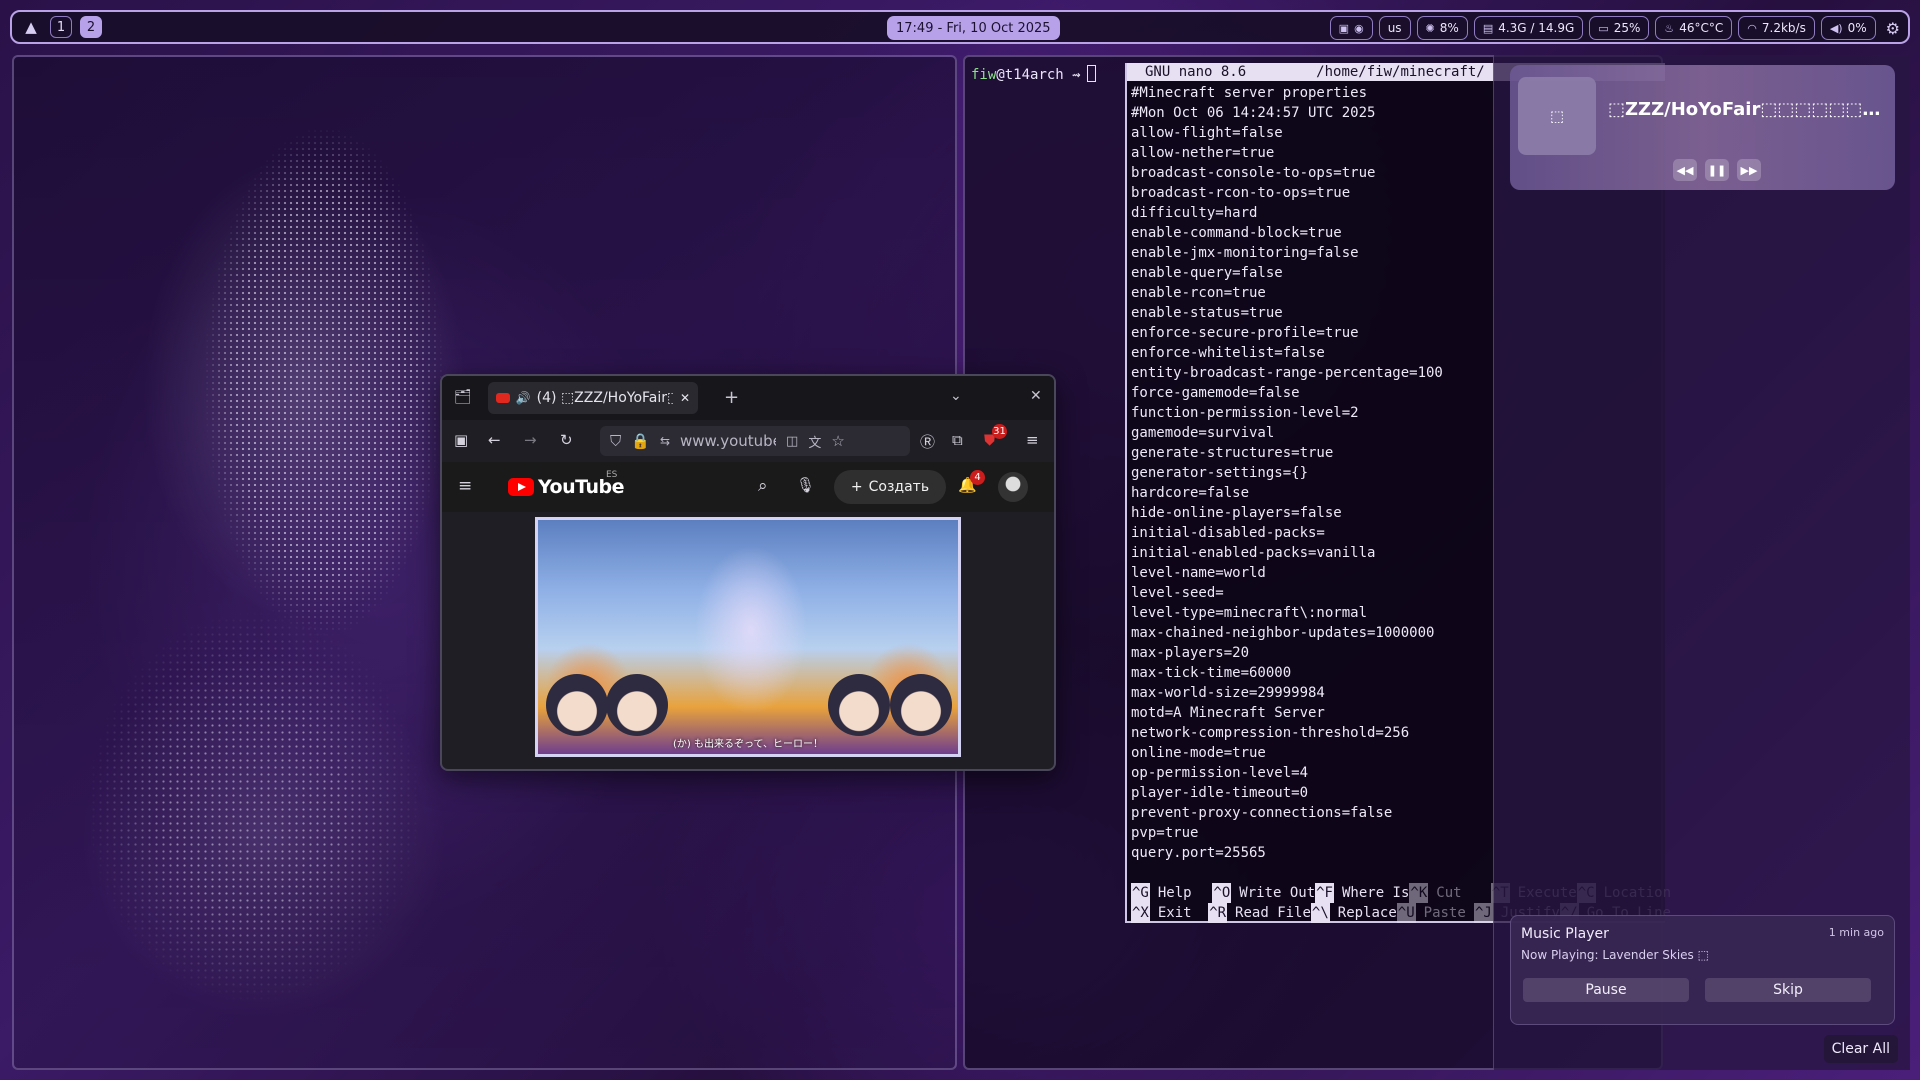 This screenshot has width=1920, height=1080. Describe the element at coordinates (956, 396) in the screenshot. I see `chevron-down-icon: ⌄` at that location.